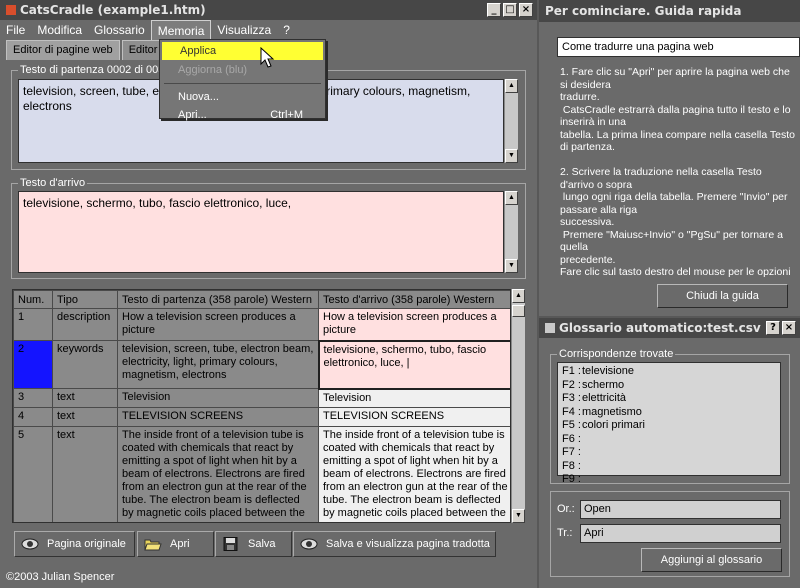 The image size is (800, 588). I want to click on table-row: 3 text Television Television, so click(261, 398).